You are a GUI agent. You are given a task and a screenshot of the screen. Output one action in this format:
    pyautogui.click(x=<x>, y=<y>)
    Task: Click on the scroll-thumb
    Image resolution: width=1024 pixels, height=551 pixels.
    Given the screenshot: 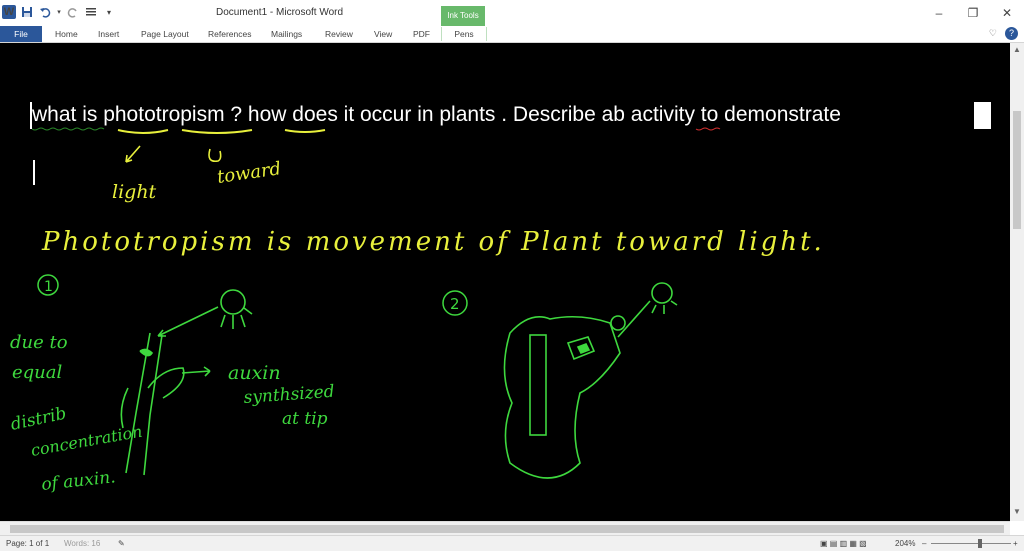 What is the action you would take?
    pyautogui.click(x=1017, y=170)
    